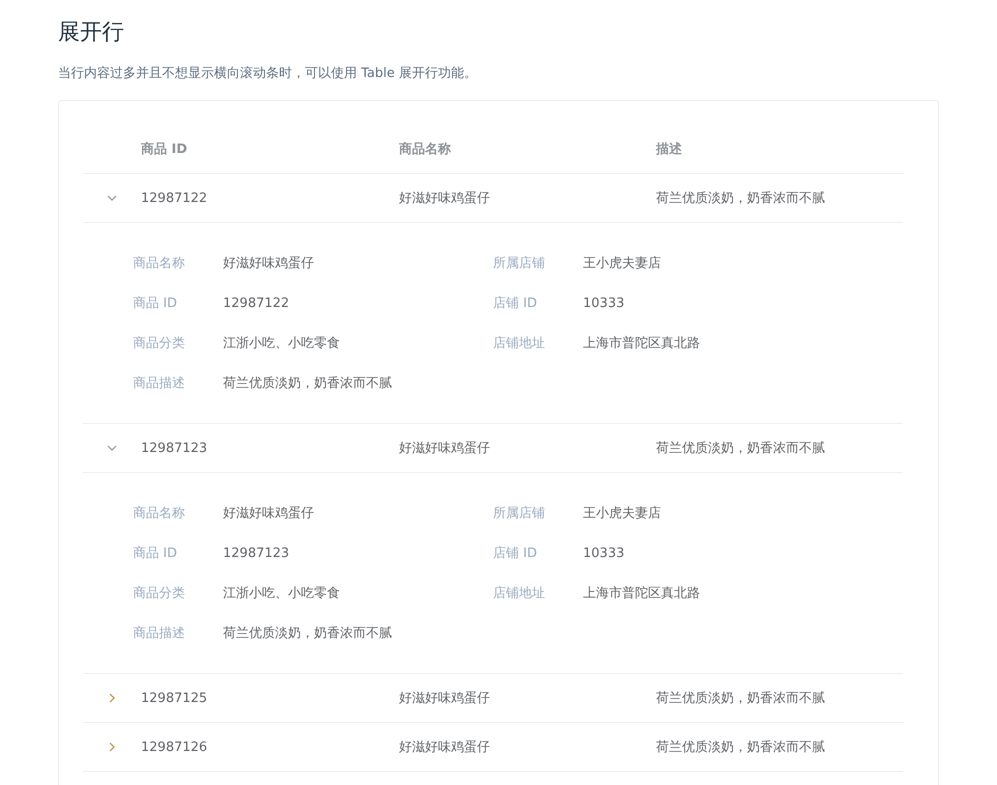  I want to click on table-cell-text: 12987126, so click(174, 747).